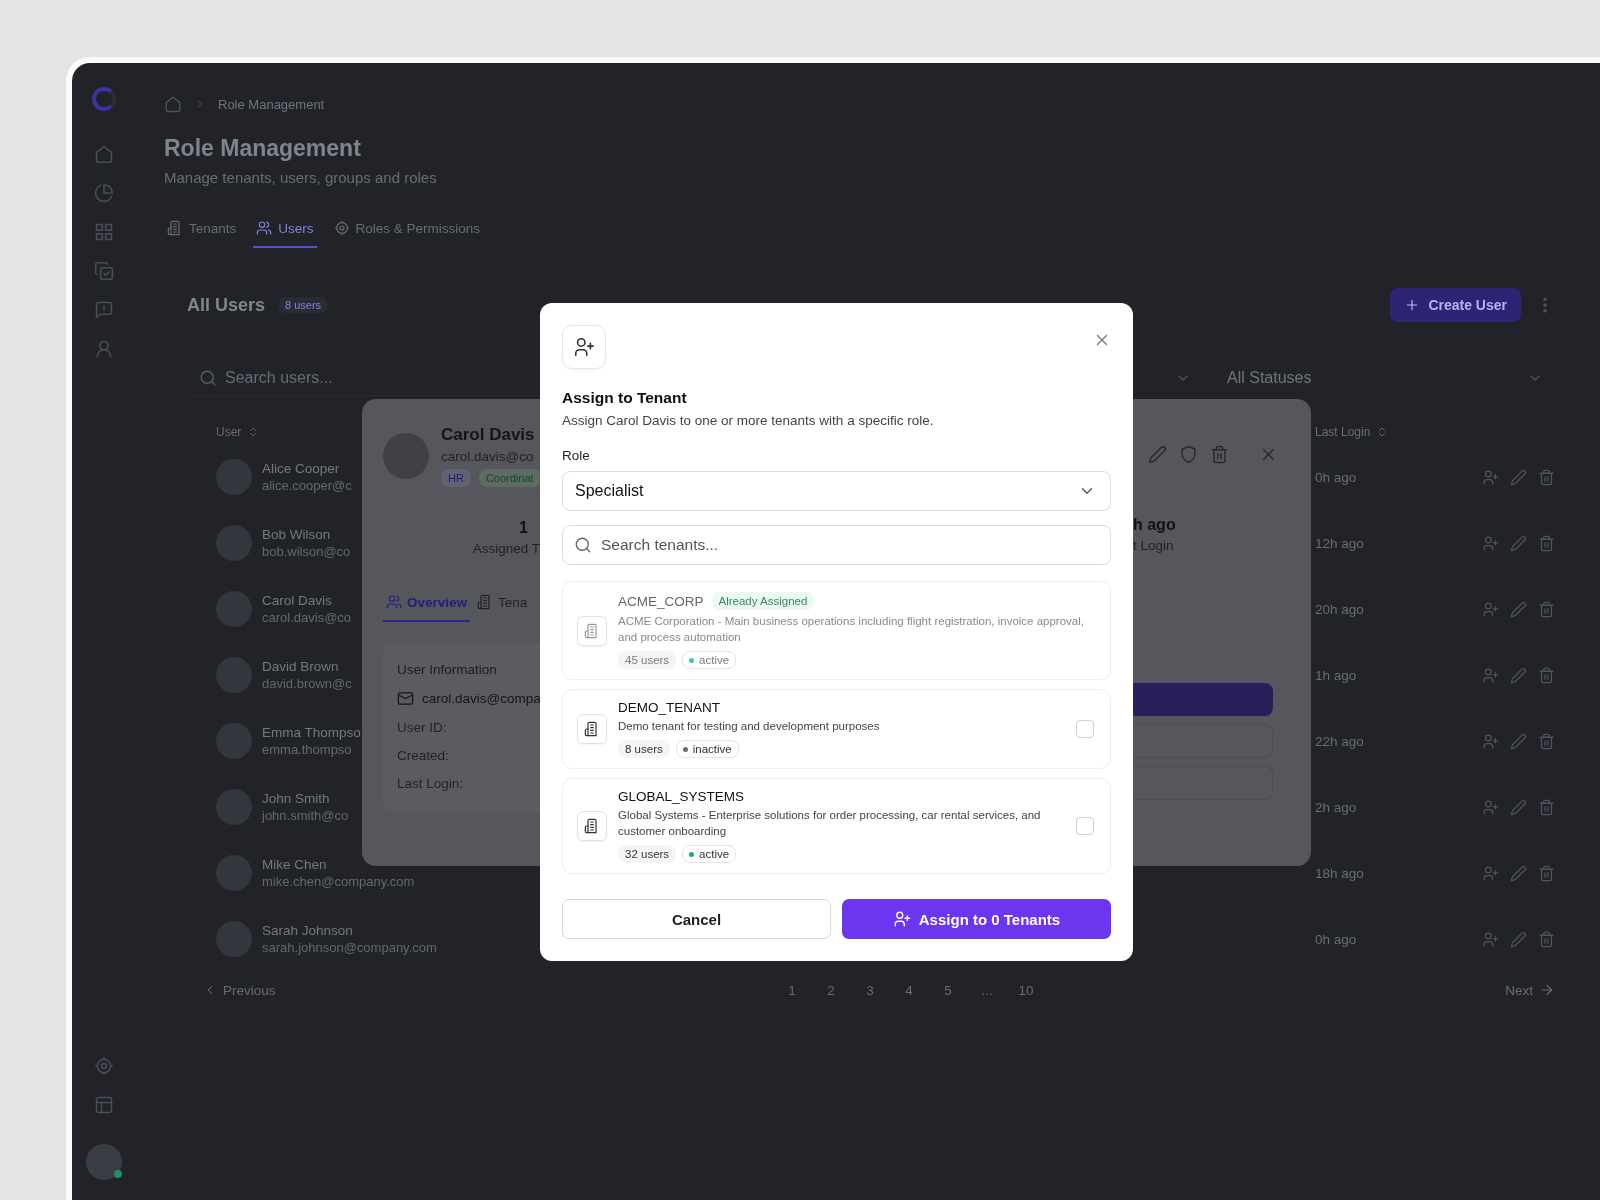  Describe the element at coordinates (1336, 807) in the screenshot. I see `last-login: 2h ago` at that location.